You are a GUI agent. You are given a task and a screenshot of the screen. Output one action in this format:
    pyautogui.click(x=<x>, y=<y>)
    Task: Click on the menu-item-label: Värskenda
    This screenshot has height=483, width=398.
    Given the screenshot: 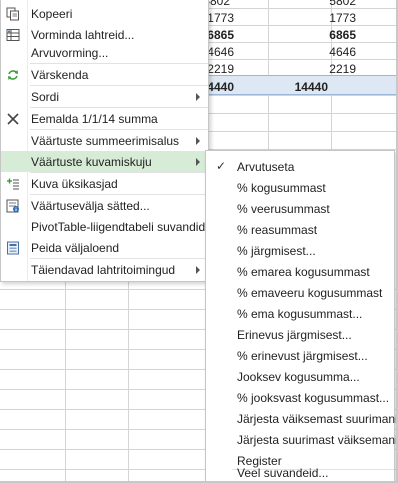 What is the action you would take?
    pyautogui.click(x=60, y=75)
    